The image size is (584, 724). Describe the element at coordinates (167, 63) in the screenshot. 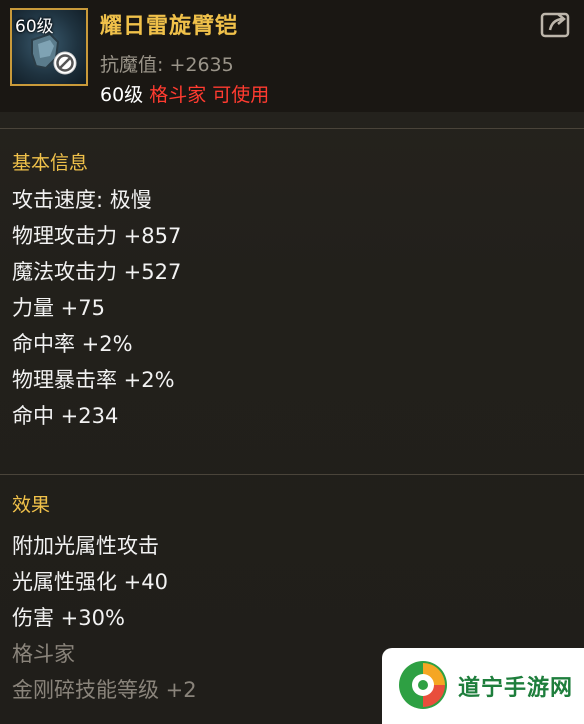

I see `magic-resist: 抗魔值: +2635` at that location.